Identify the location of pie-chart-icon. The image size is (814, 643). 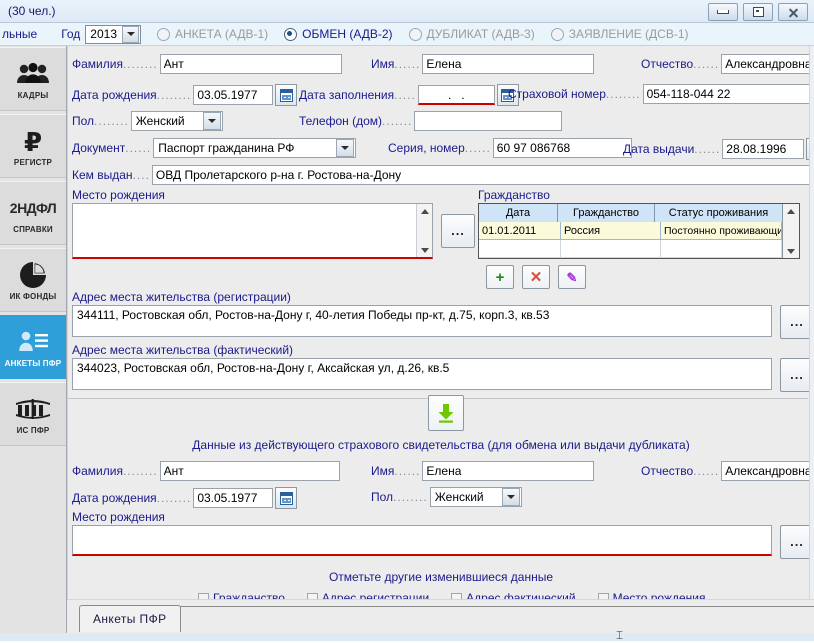
(33, 275).